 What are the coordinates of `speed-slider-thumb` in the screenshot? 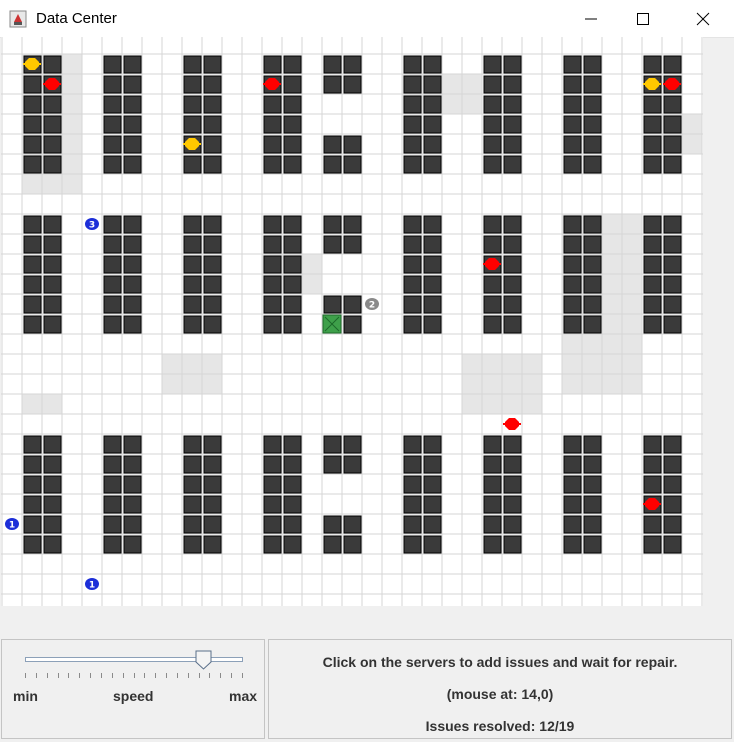 It's located at (203, 660).